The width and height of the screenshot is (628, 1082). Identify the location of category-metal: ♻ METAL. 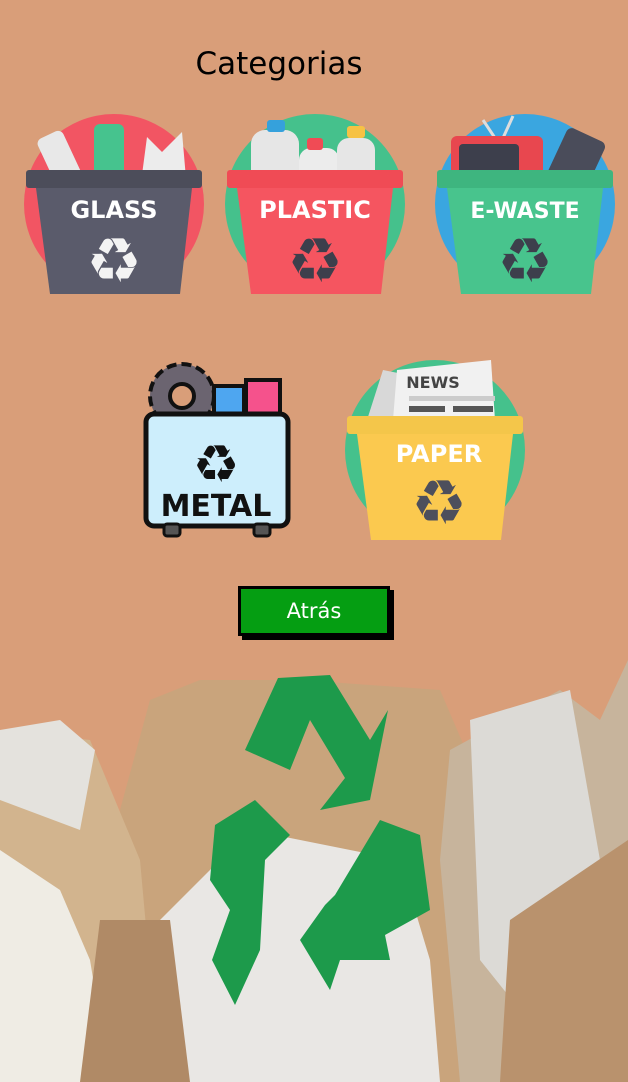
(216, 450).